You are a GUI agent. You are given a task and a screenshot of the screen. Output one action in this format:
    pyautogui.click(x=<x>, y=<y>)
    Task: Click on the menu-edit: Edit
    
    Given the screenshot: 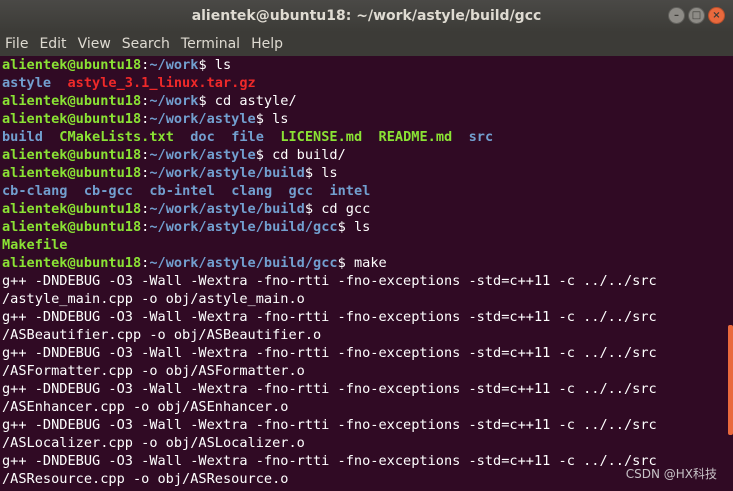 What is the action you would take?
    pyautogui.click(x=52, y=44)
    